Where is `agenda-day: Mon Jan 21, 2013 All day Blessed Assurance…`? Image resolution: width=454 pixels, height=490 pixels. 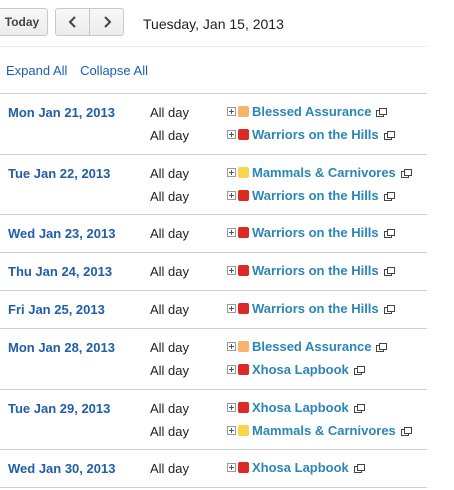
agenda-day: Mon Jan 21, 2013 All day Blessed Assurance… is located at coordinates (213, 123).